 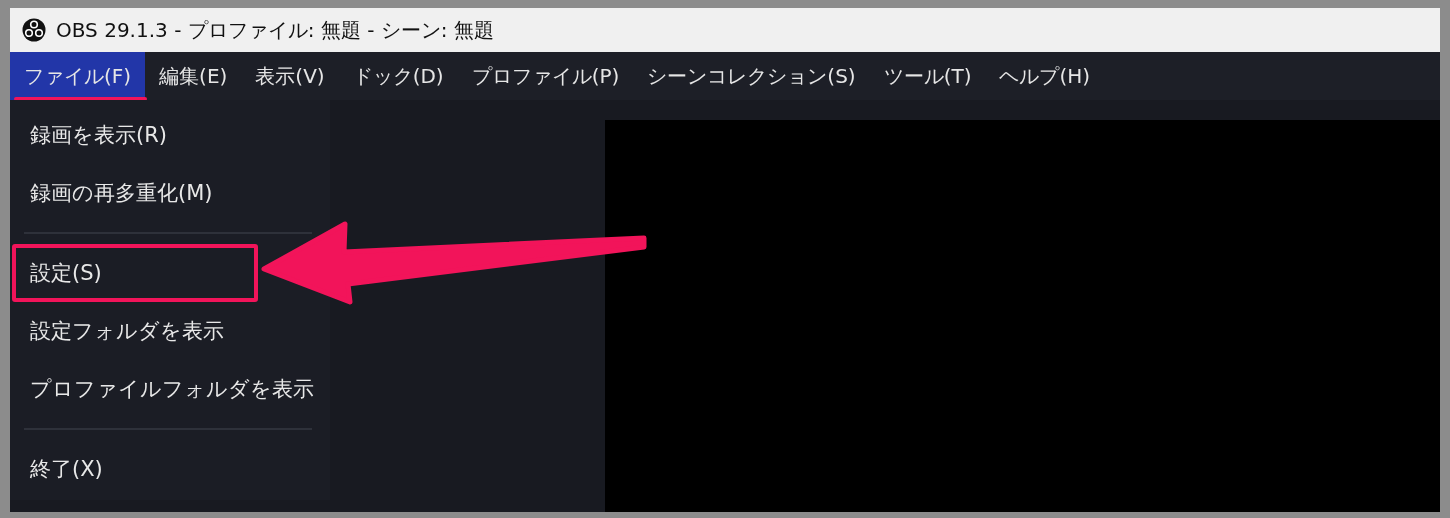 What do you see at coordinates (193, 76) in the screenshot?
I see `menu-item: 編集(E)` at bounding box center [193, 76].